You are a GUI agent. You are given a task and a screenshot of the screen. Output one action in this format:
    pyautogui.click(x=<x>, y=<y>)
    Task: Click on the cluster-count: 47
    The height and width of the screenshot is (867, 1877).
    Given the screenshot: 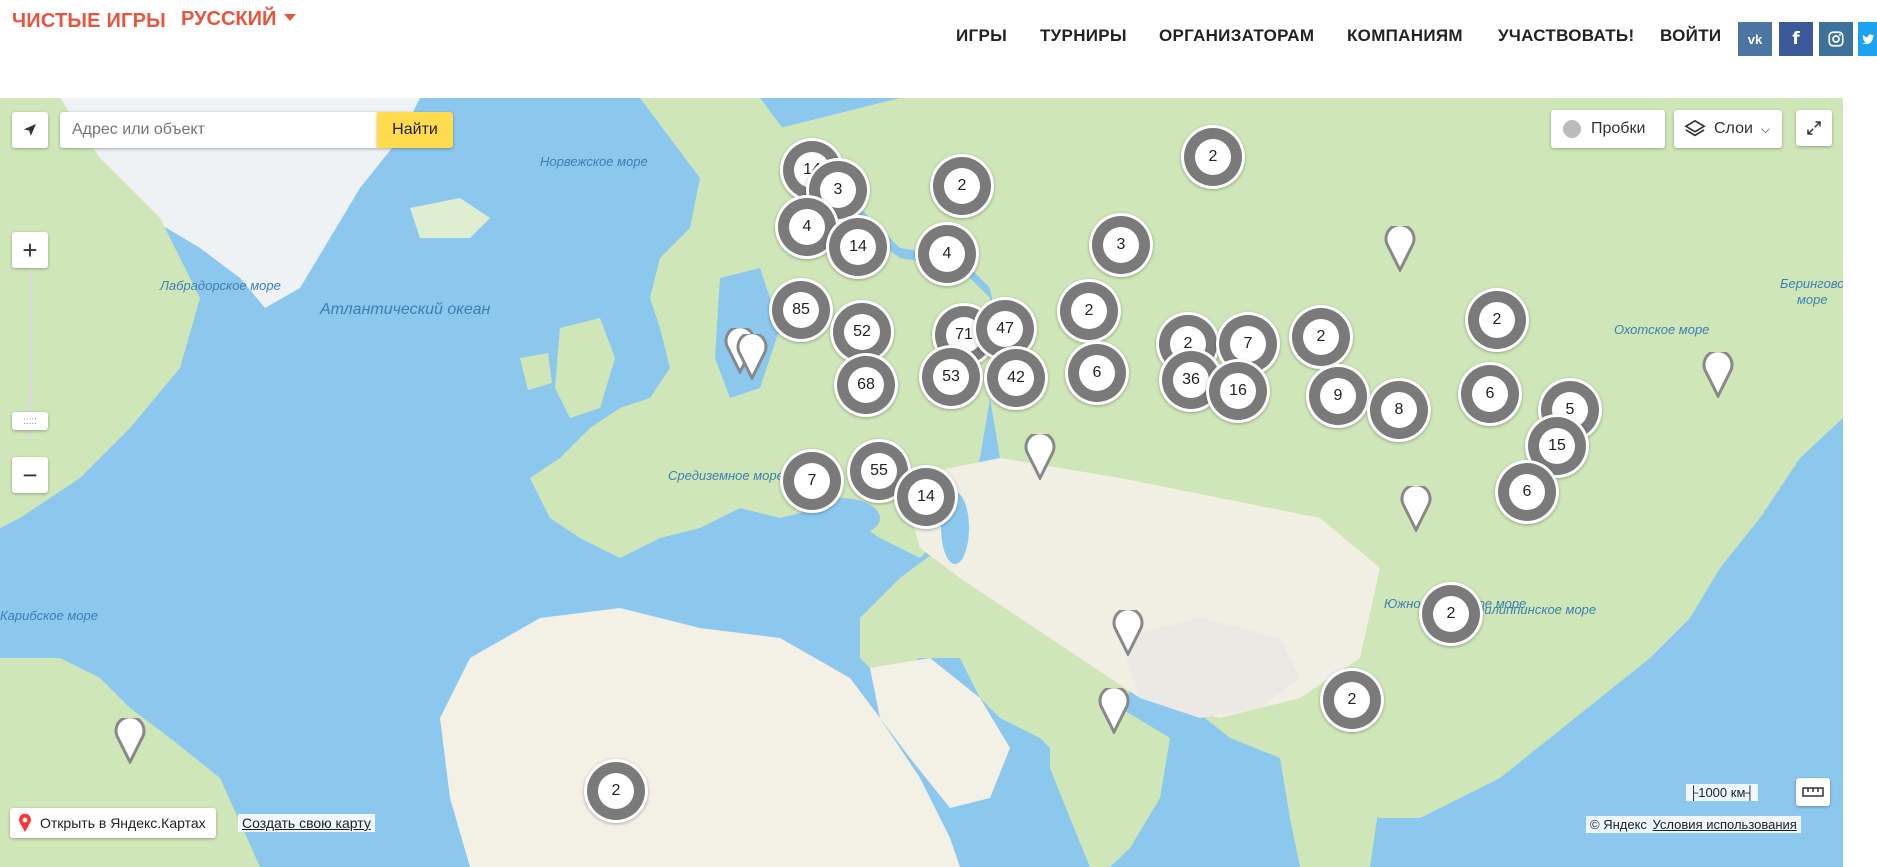 What is the action you would take?
    pyautogui.click(x=1005, y=329)
    